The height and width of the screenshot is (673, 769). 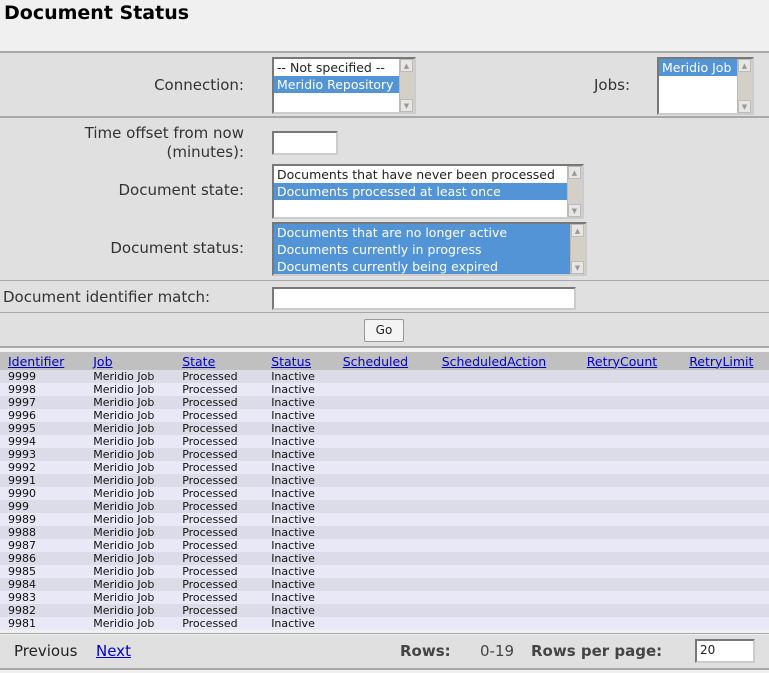 What do you see at coordinates (384, 467) in the screenshot?
I see `table-row: 9992 Meridio Job Processed Inactive` at bounding box center [384, 467].